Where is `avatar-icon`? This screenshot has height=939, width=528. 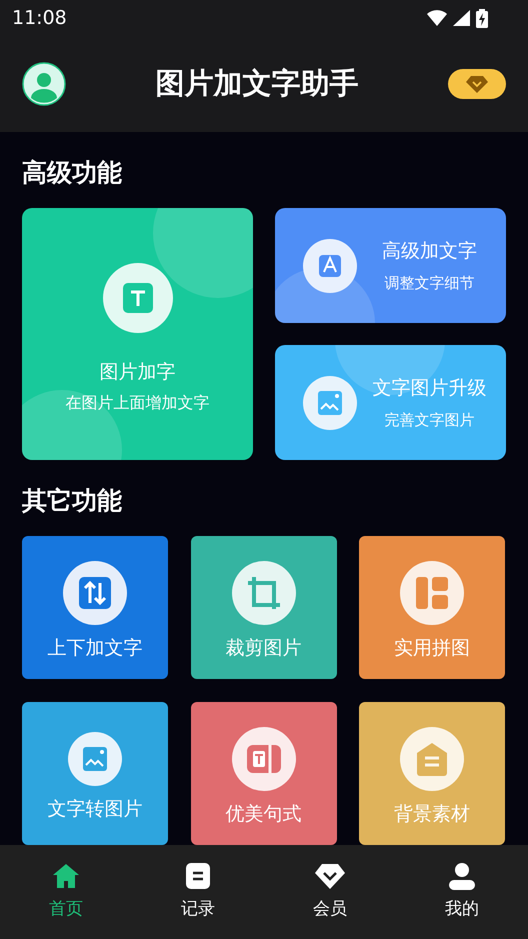
avatar-icon is located at coordinates (44, 84).